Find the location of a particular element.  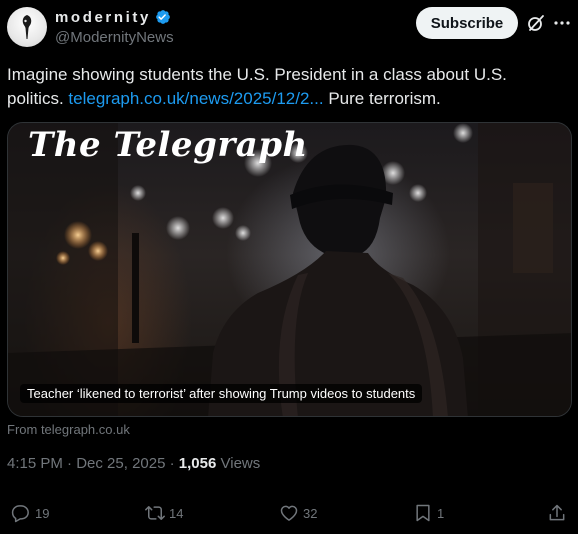

author-name-row: modernity is located at coordinates (113, 17).